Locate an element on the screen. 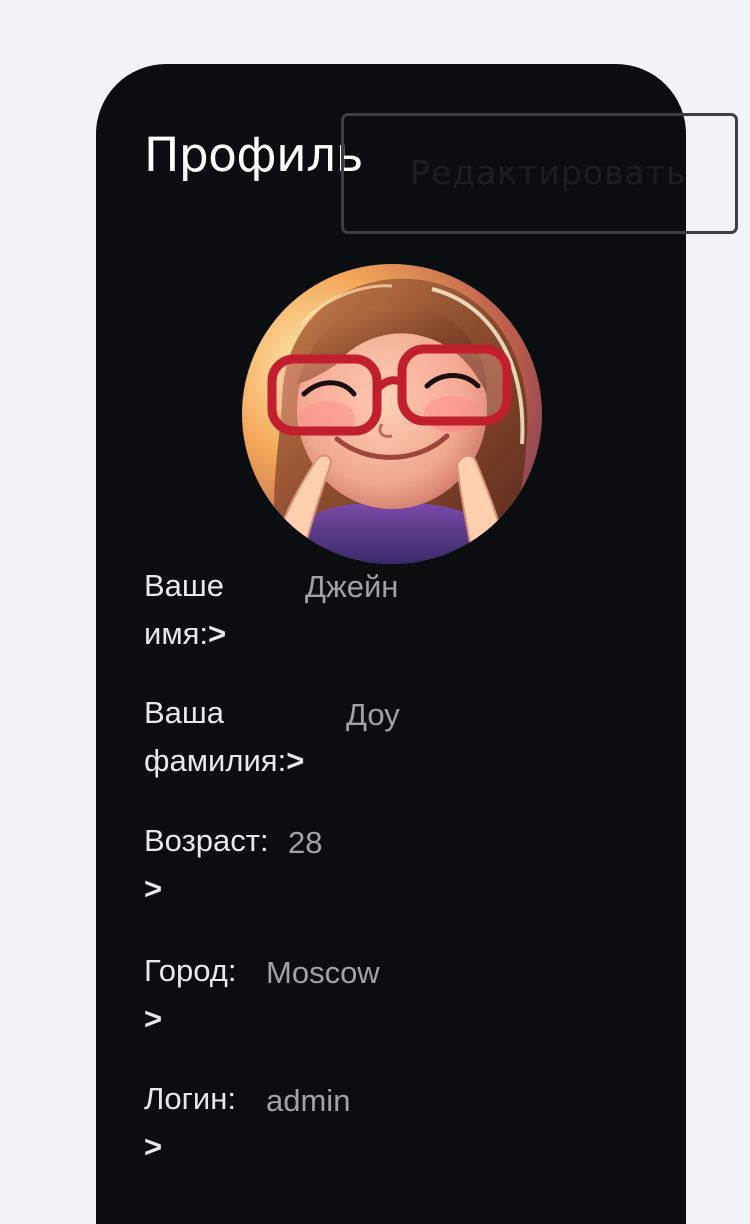 The width and height of the screenshot is (750, 1224). avatar-illustration is located at coordinates (392, 414).